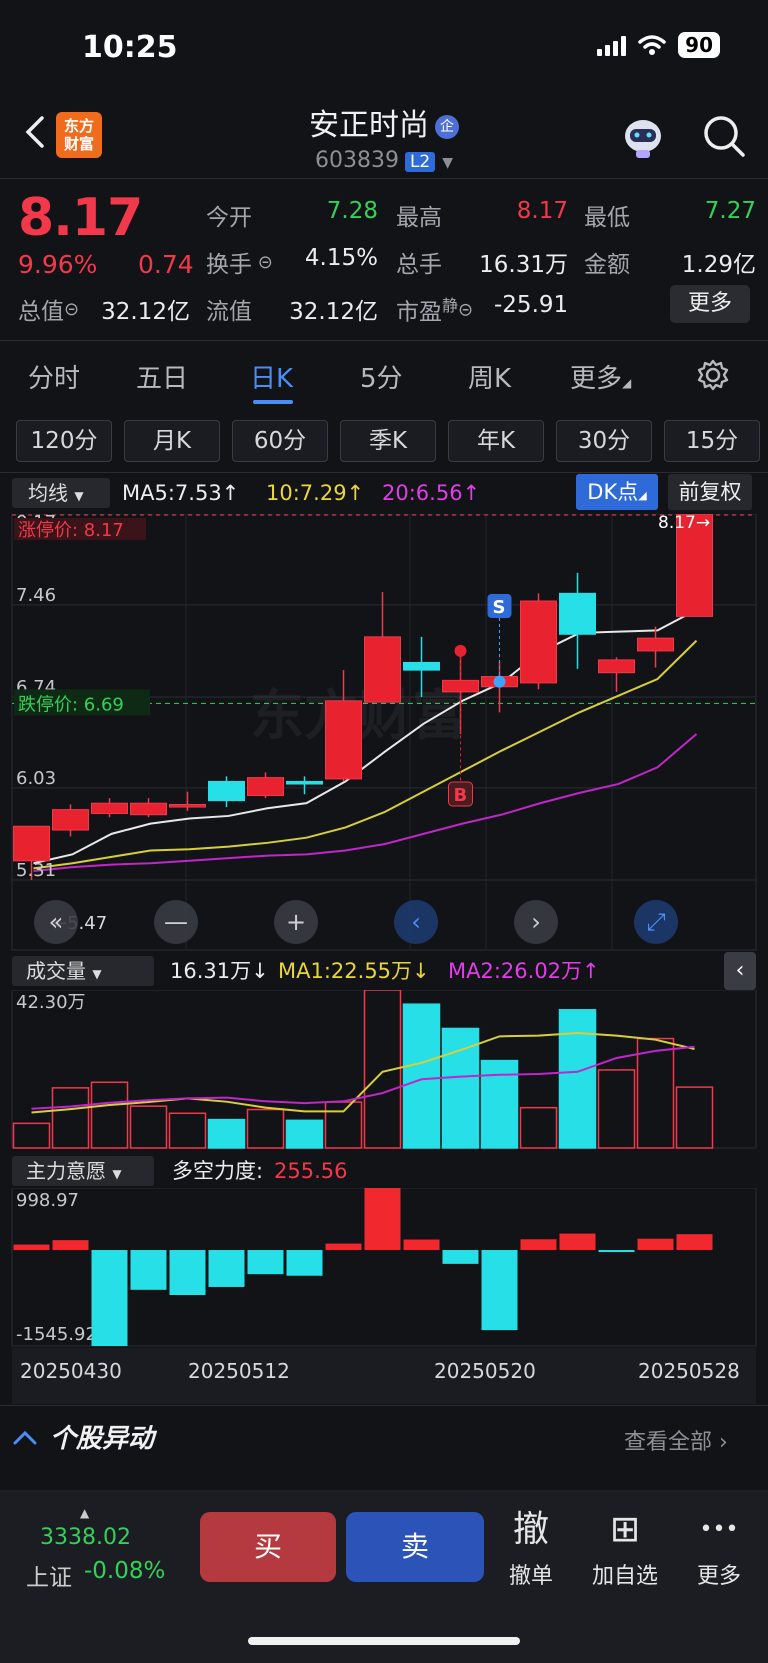 Image resolution: width=768 pixels, height=1663 pixels. I want to click on home-indicator, so click(384, 1641).